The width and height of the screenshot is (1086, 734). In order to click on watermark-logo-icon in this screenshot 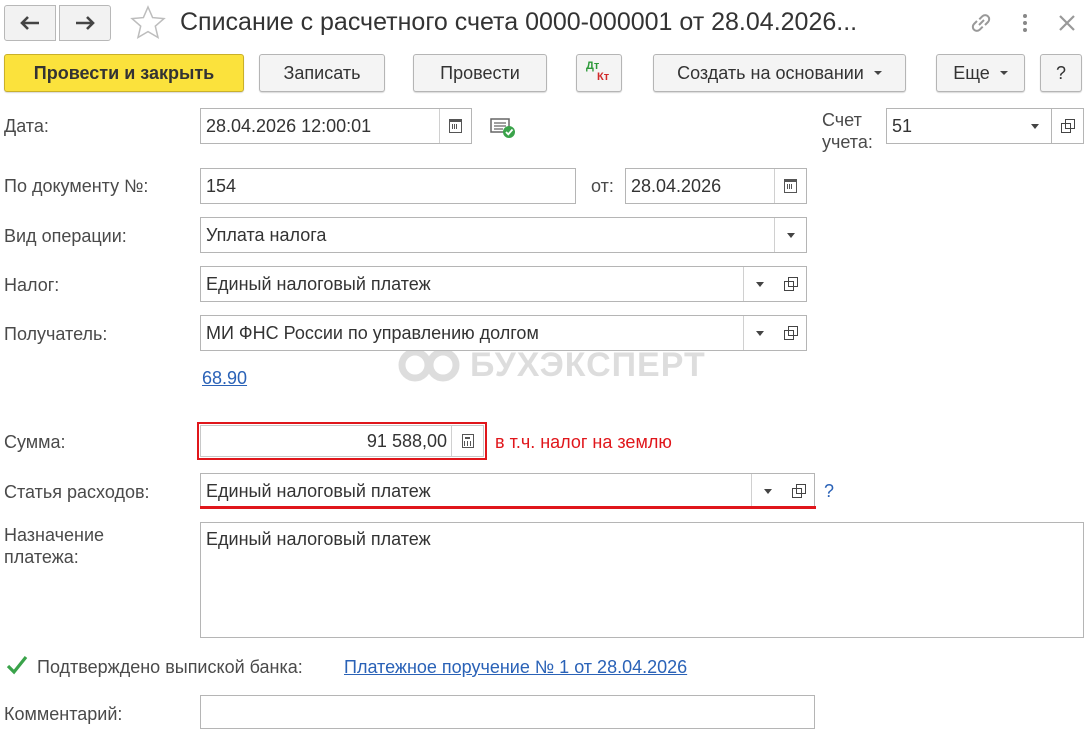, I will do `click(429, 365)`.